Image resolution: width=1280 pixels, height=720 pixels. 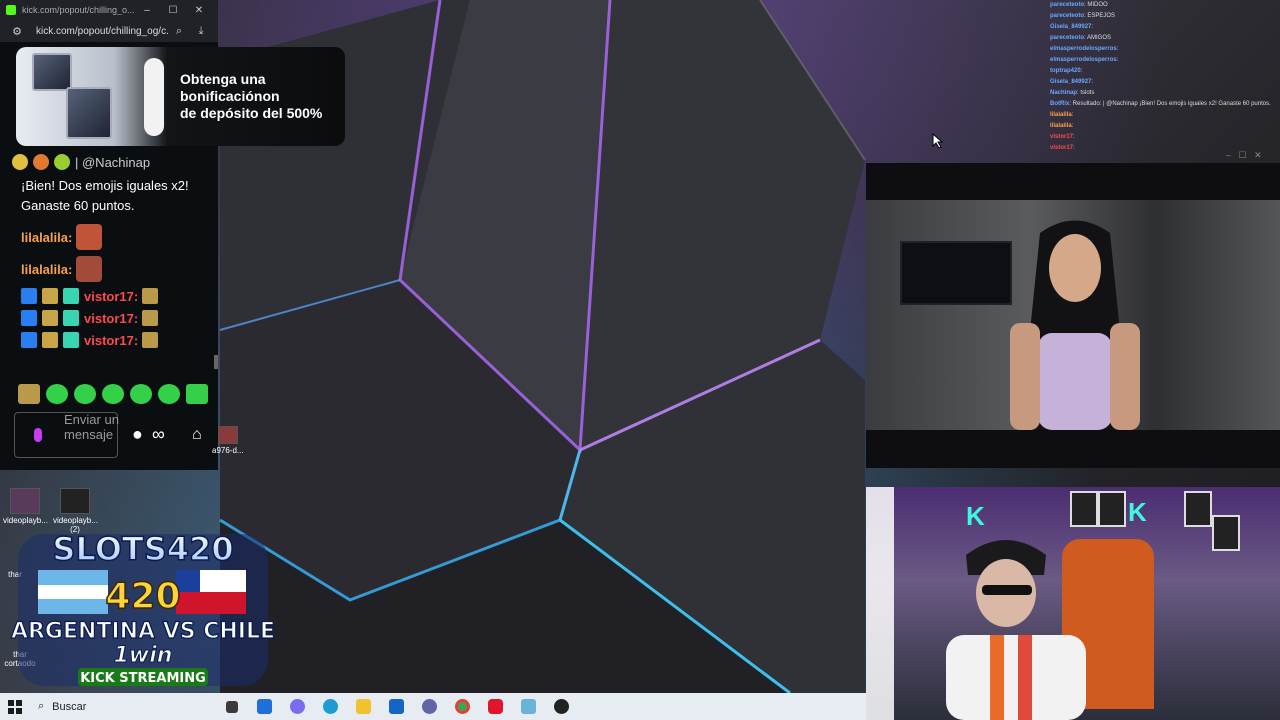 I want to click on mouse-cursor-icon, so click(x=938, y=141).